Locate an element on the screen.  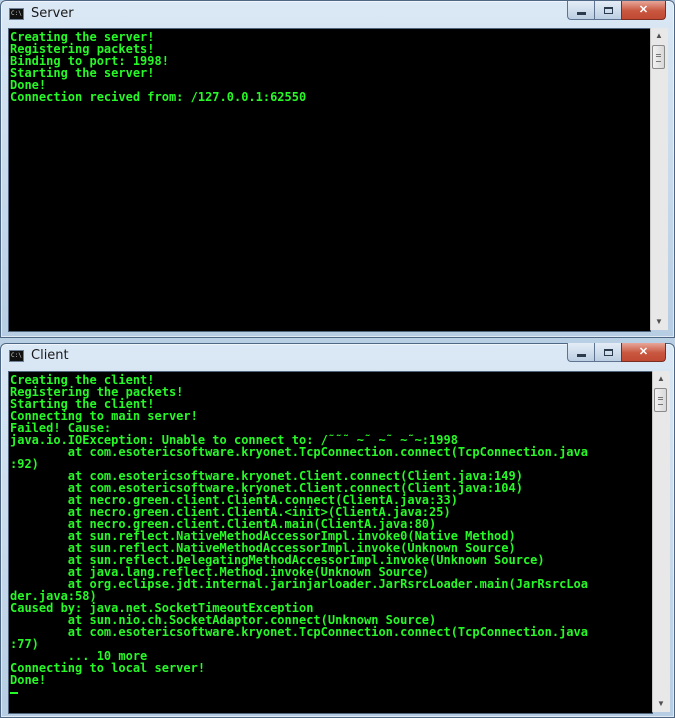
client-vertical-scrollbar: ▲ ▼ is located at coordinates (661, 541).